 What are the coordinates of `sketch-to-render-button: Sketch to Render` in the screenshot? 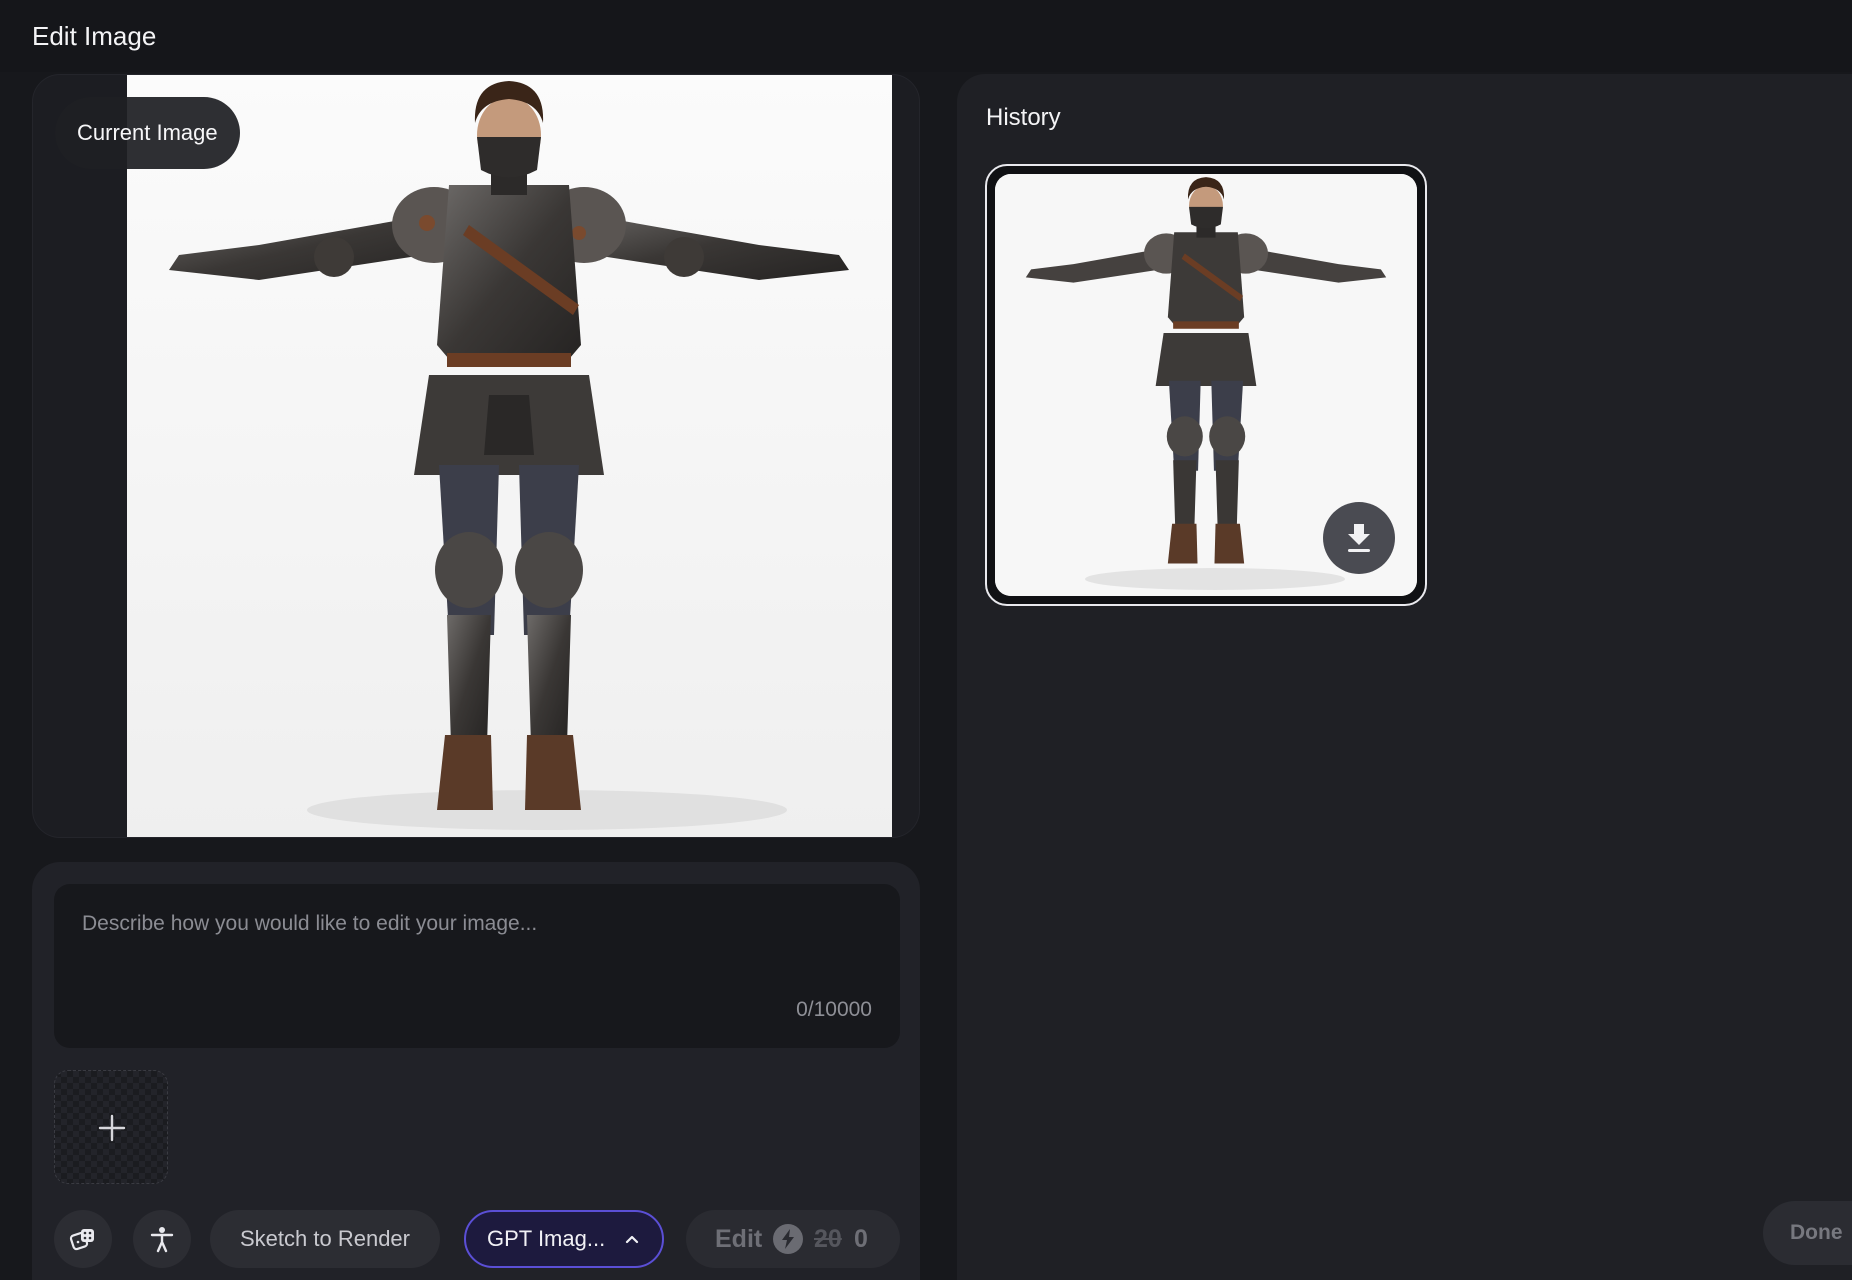 It's located at (325, 1239).